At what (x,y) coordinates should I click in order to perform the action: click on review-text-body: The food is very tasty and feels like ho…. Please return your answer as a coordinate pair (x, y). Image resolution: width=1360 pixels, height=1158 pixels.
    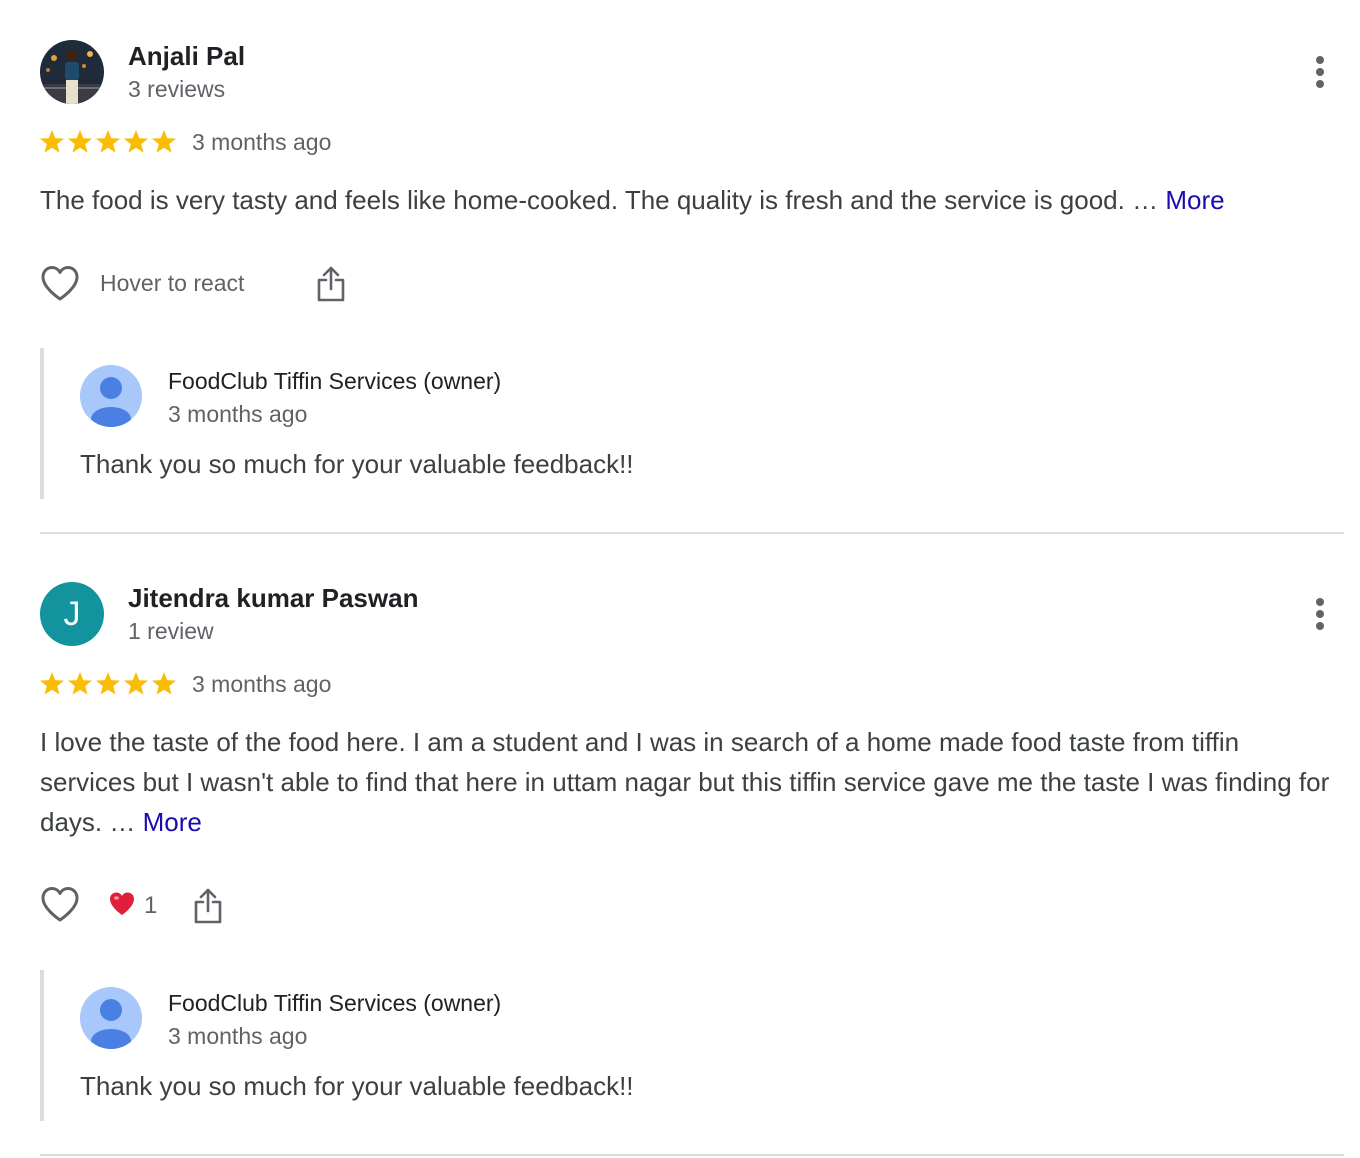
    Looking at the image, I should click on (599, 200).